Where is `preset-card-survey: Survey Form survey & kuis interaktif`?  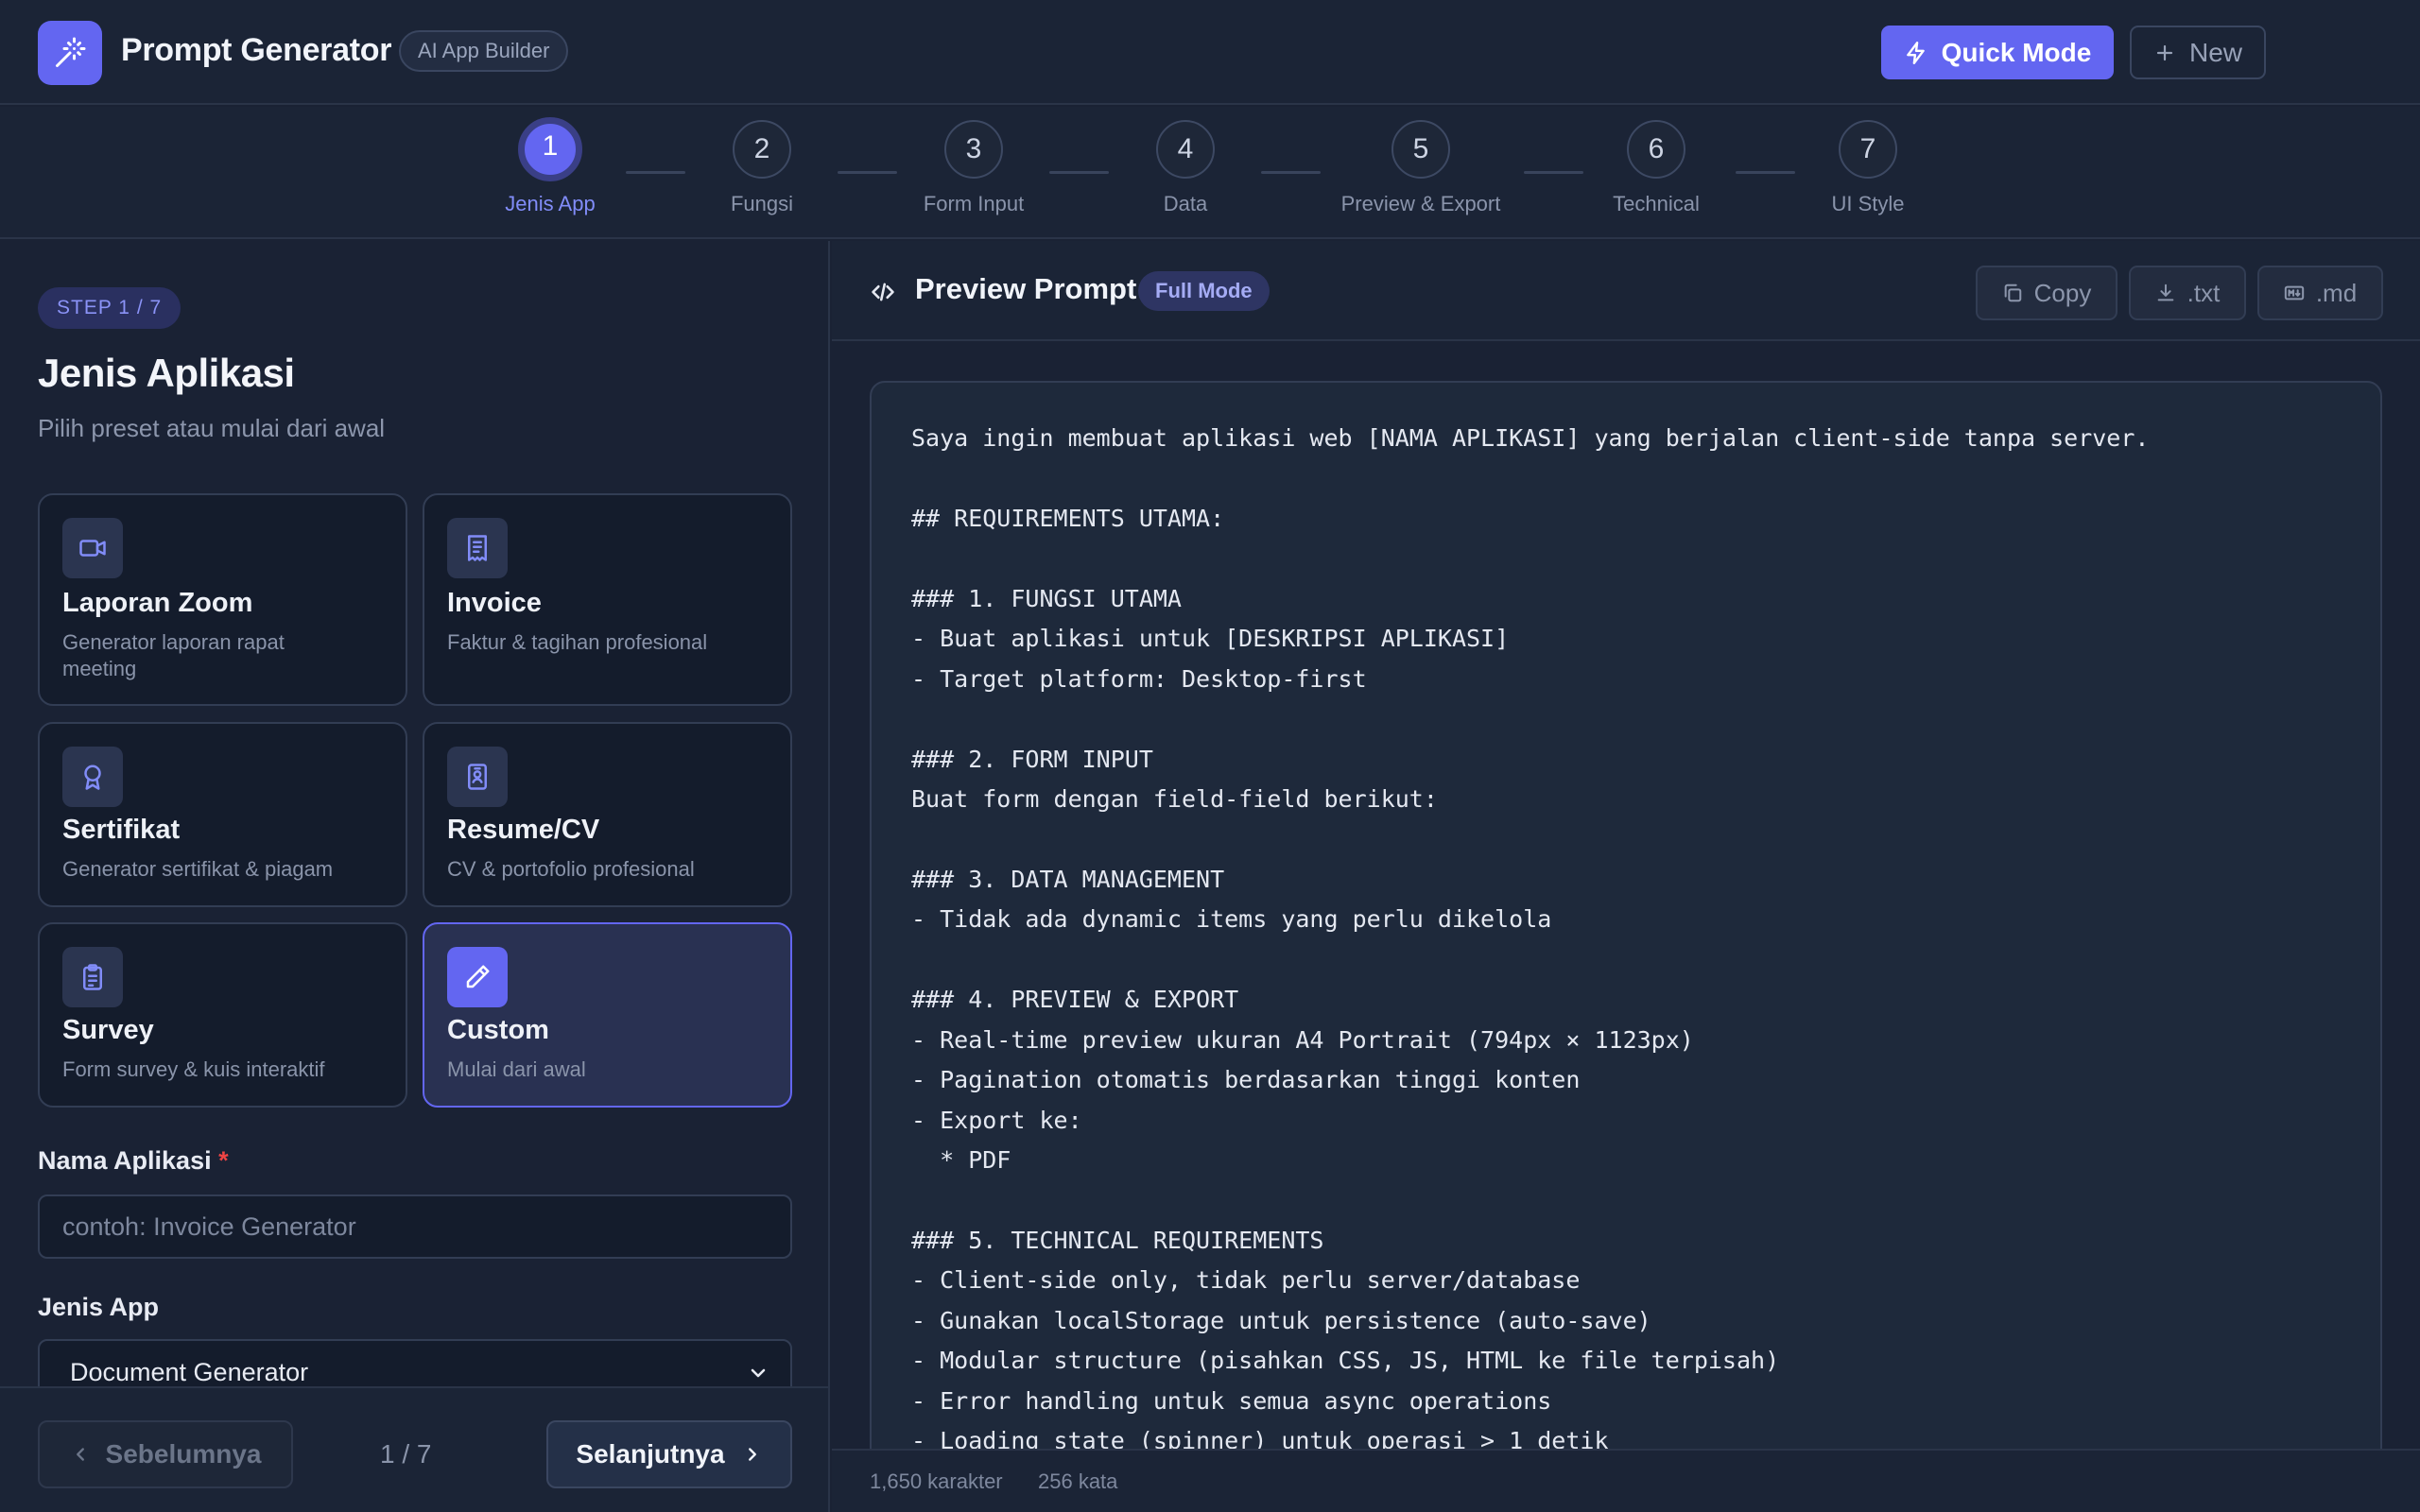
preset-card-survey: Survey Form survey & kuis interaktif is located at coordinates (222, 1015).